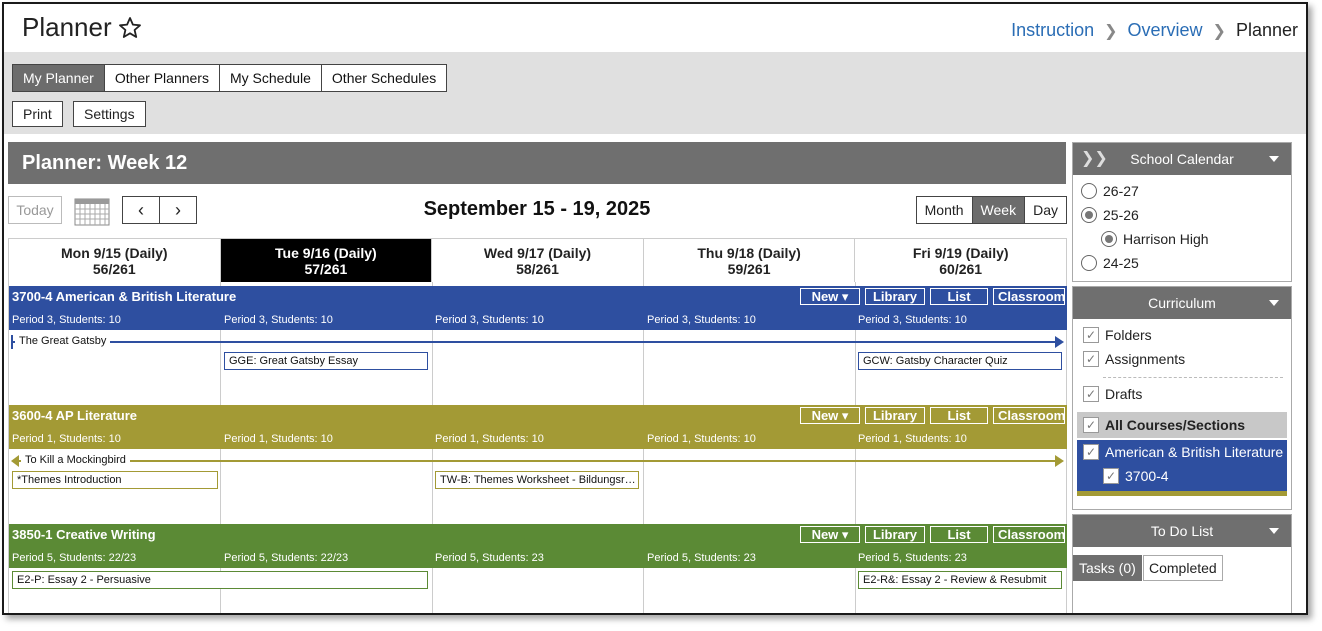  Describe the element at coordinates (1111, 31) in the screenshot. I see `chevron-right-icon: ❯` at that location.